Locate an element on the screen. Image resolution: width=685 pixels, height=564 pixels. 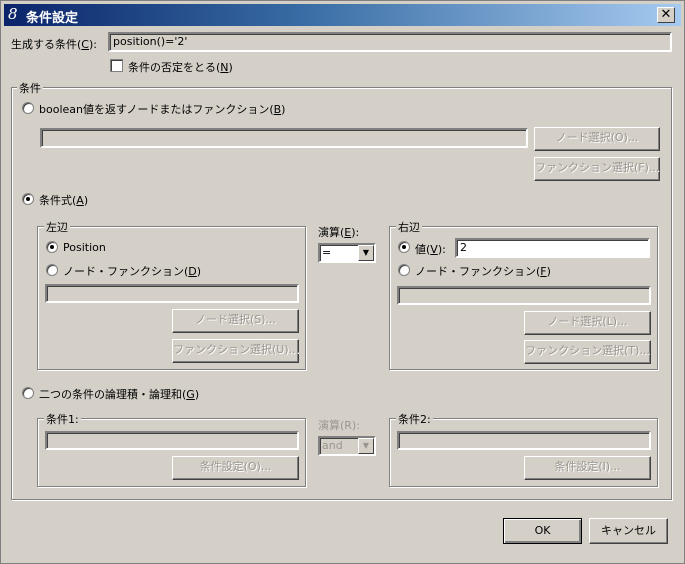
logical-operator-select: and ▼ is located at coordinates (347, 446).